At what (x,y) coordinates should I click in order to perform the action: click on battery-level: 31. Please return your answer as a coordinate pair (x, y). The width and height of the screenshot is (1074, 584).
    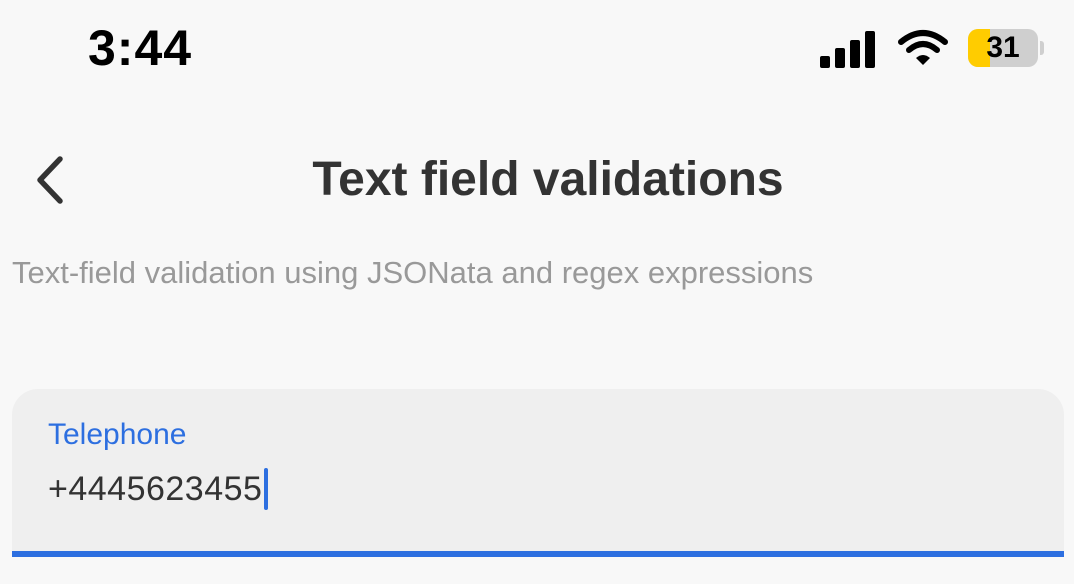
    Looking at the image, I should click on (1003, 47).